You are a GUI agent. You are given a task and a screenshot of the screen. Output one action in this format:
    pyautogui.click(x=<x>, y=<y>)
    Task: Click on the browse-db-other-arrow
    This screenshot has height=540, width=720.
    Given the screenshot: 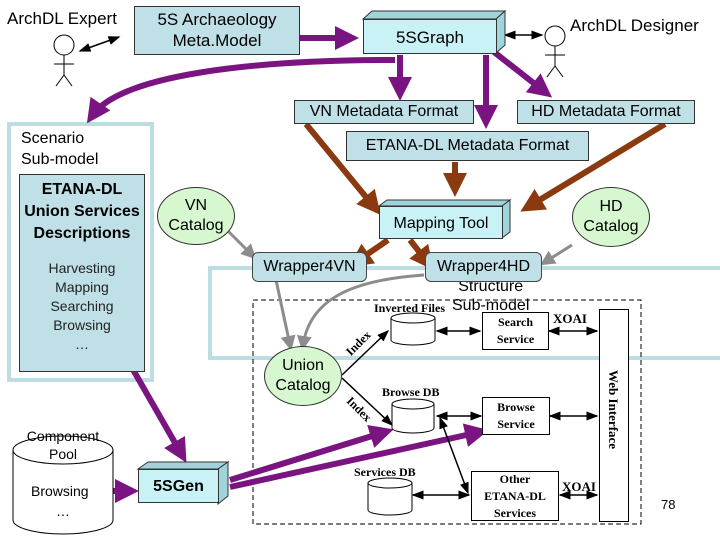 What is the action you would take?
    pyautogui.click(x=454, y=455)
    